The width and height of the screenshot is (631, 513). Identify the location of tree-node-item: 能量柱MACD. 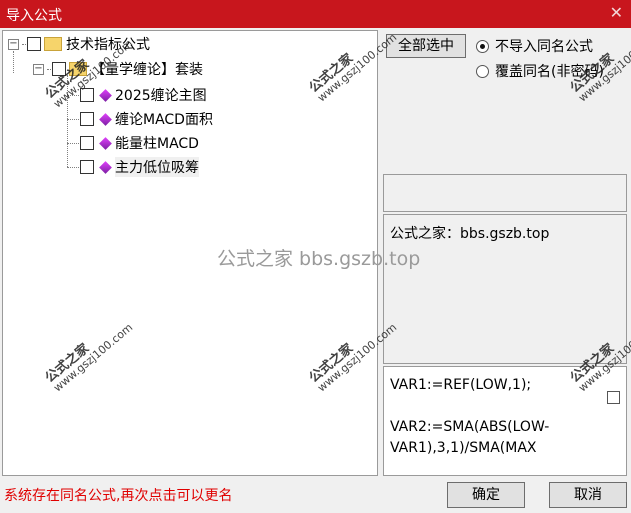
(133, 143).